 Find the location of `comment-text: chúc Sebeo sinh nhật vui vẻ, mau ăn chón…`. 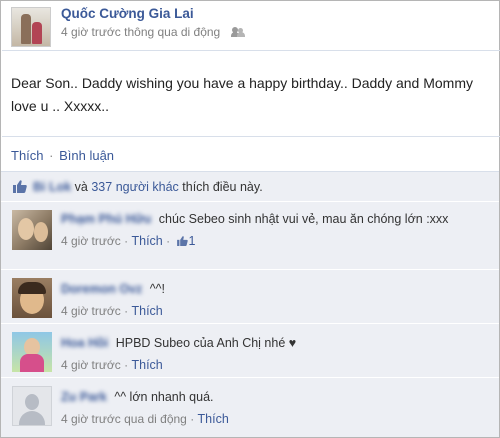

comment-text: chúc Sebeo sinh nhật vui vẻ, mau ăn chón… is located at coordinates (303, 219).